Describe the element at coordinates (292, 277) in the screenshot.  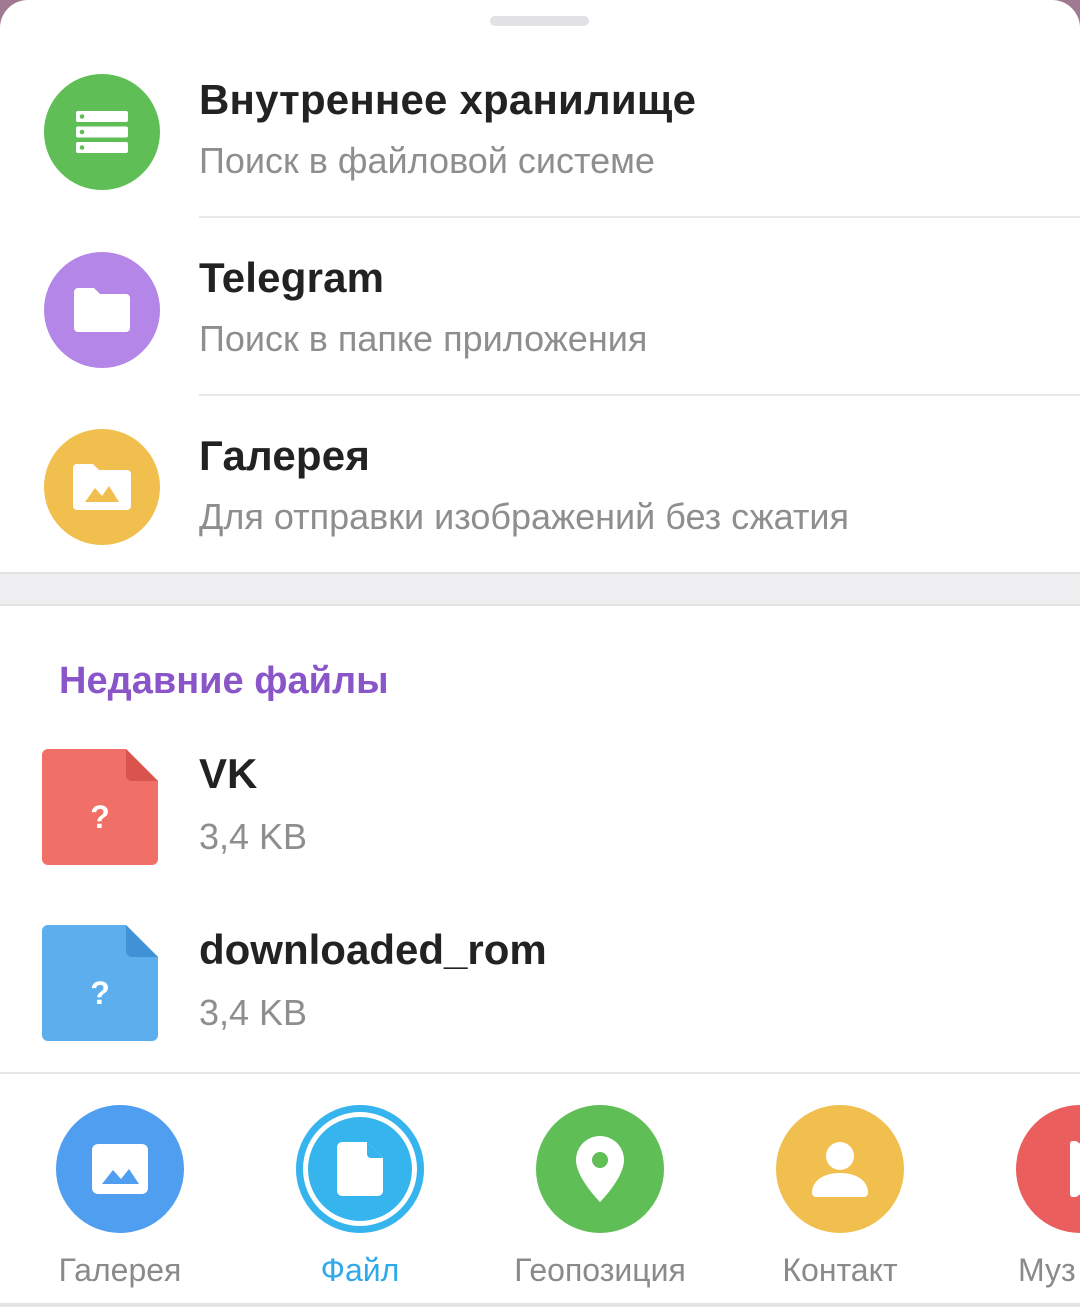
I see `option-title: Telegram` at that location.